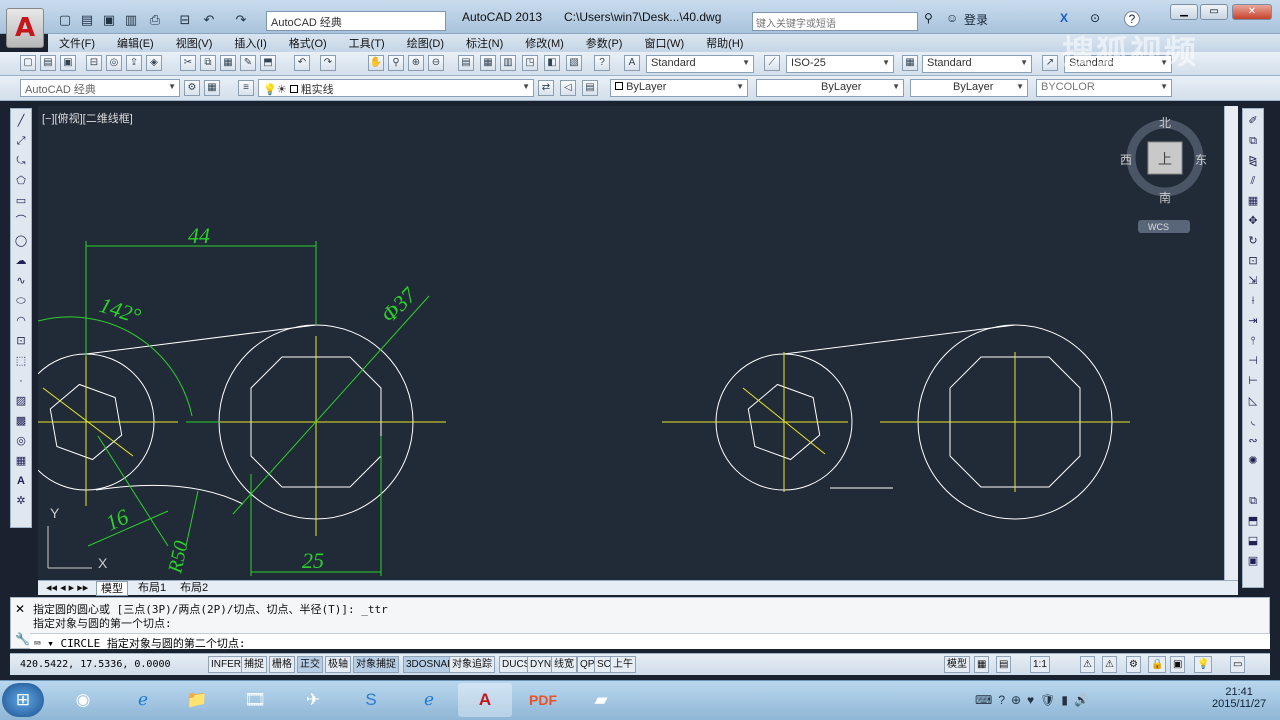  I want to click on publish-icon: ⇪, so click(134, 63).